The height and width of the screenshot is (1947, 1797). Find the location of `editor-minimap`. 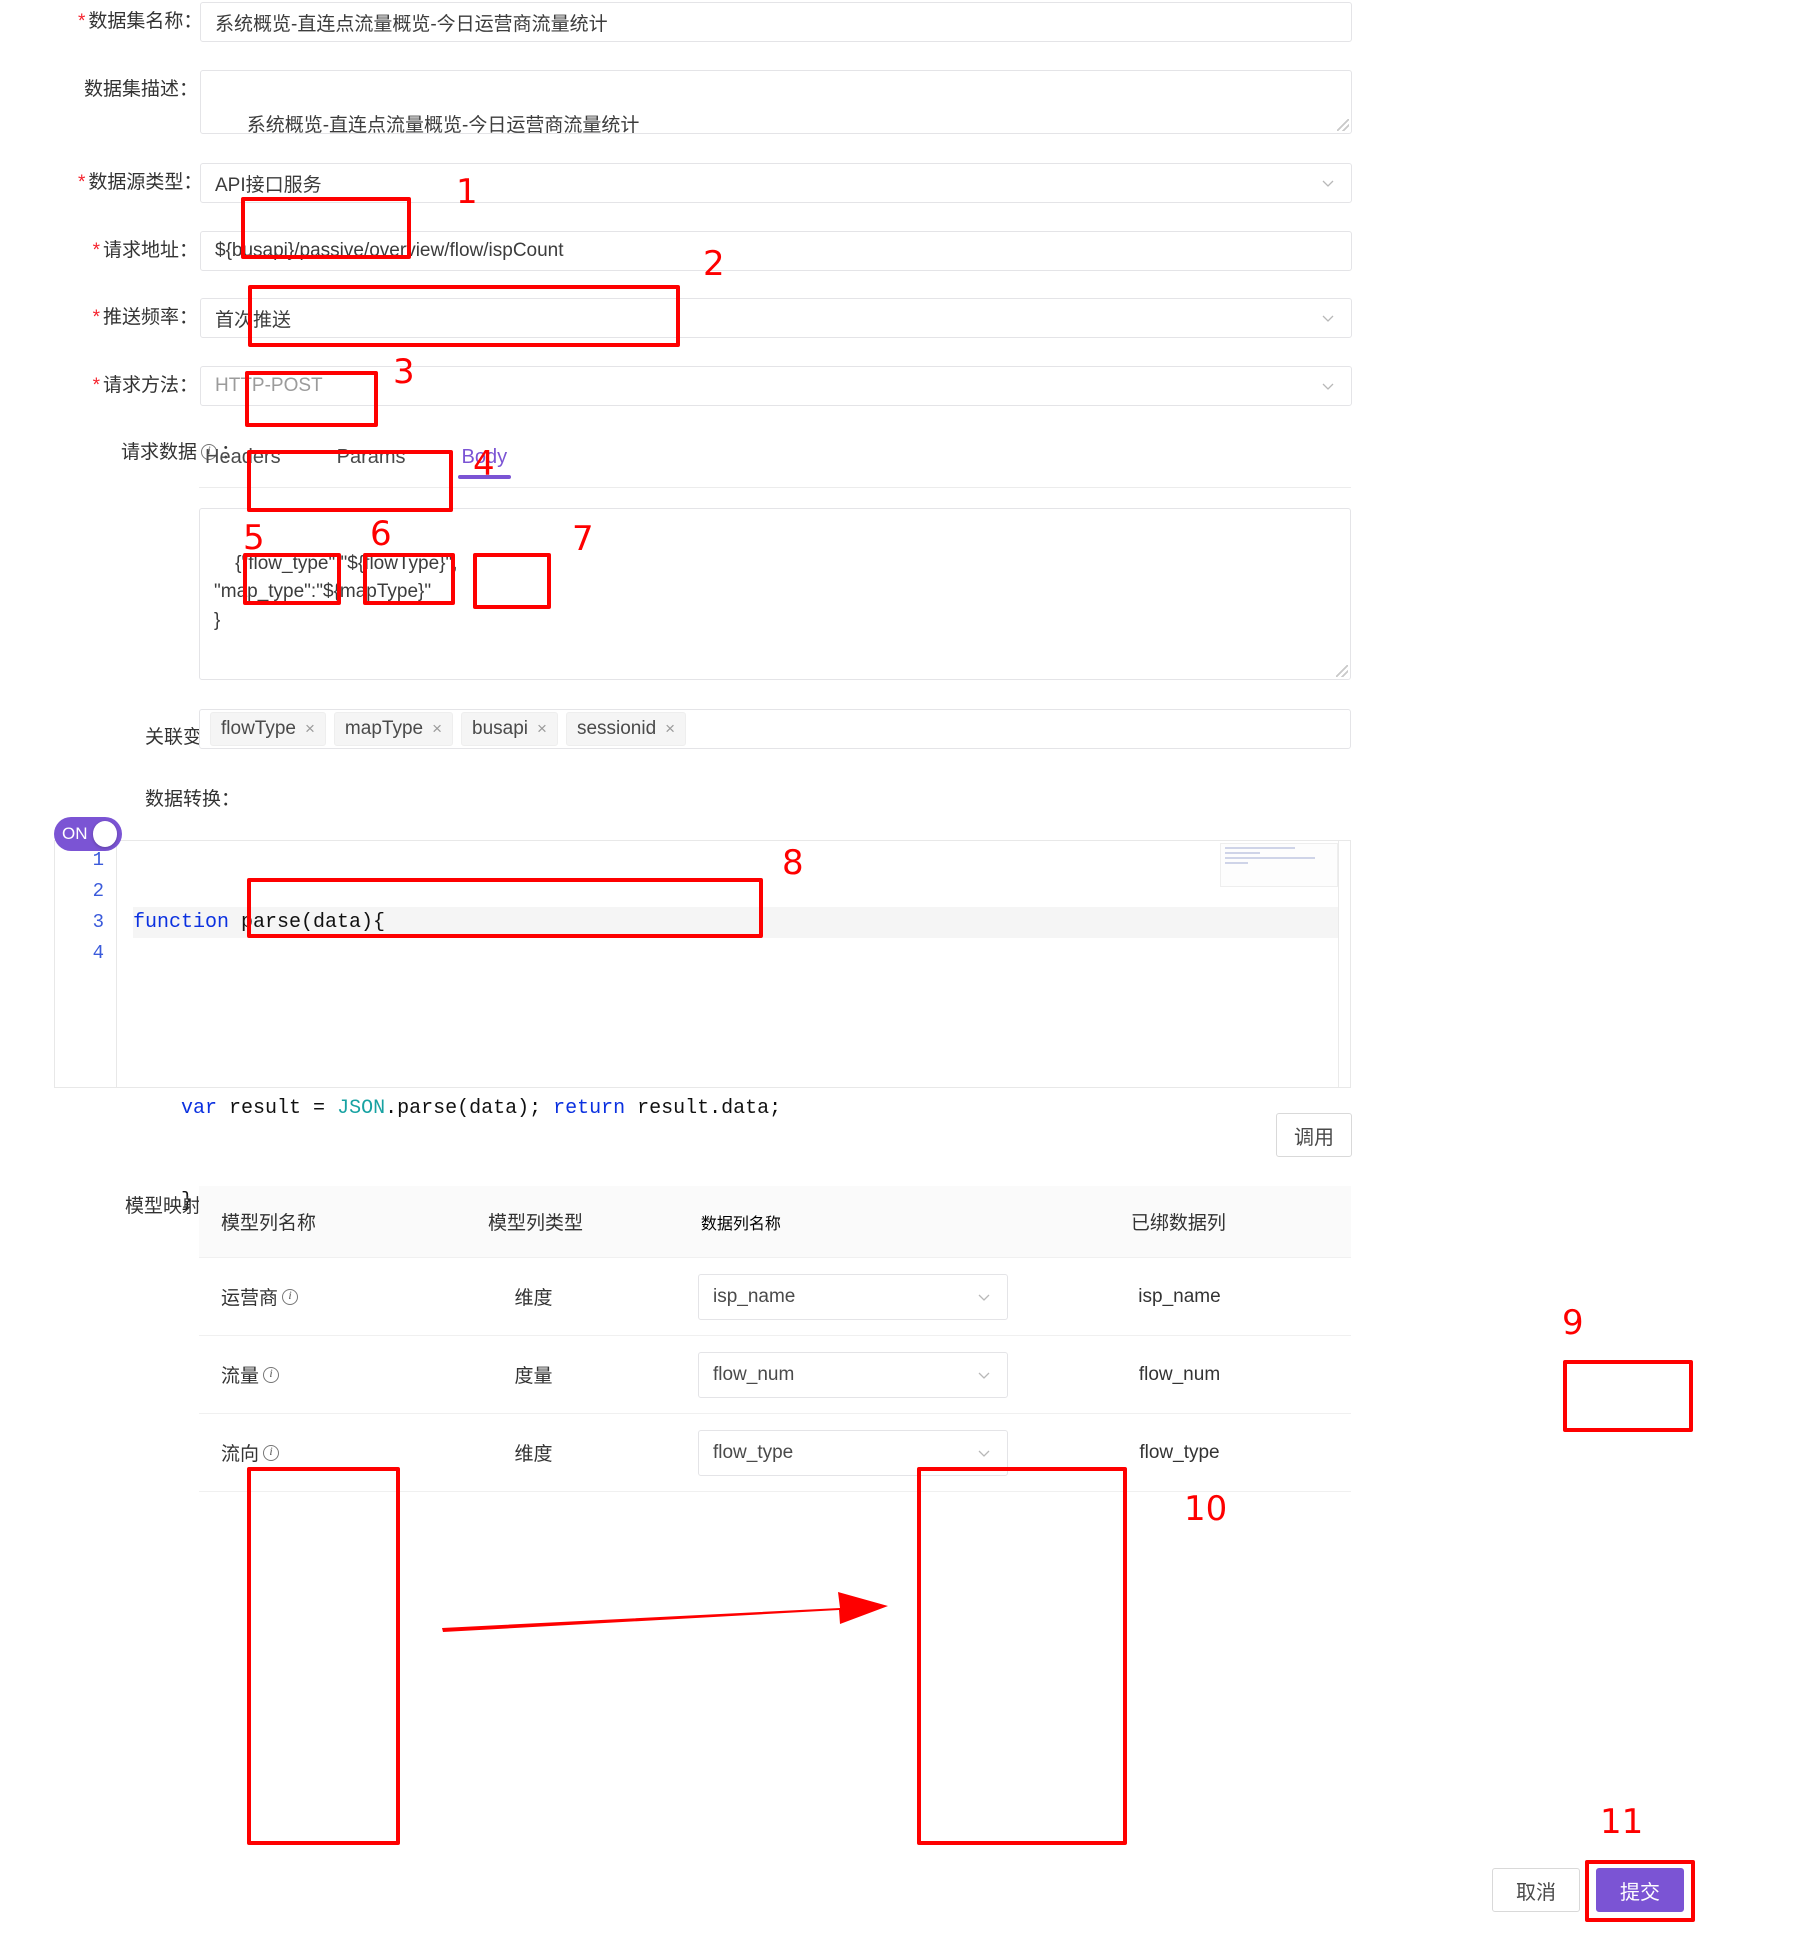

editor-minimap is located at coordinates (1279, 865).